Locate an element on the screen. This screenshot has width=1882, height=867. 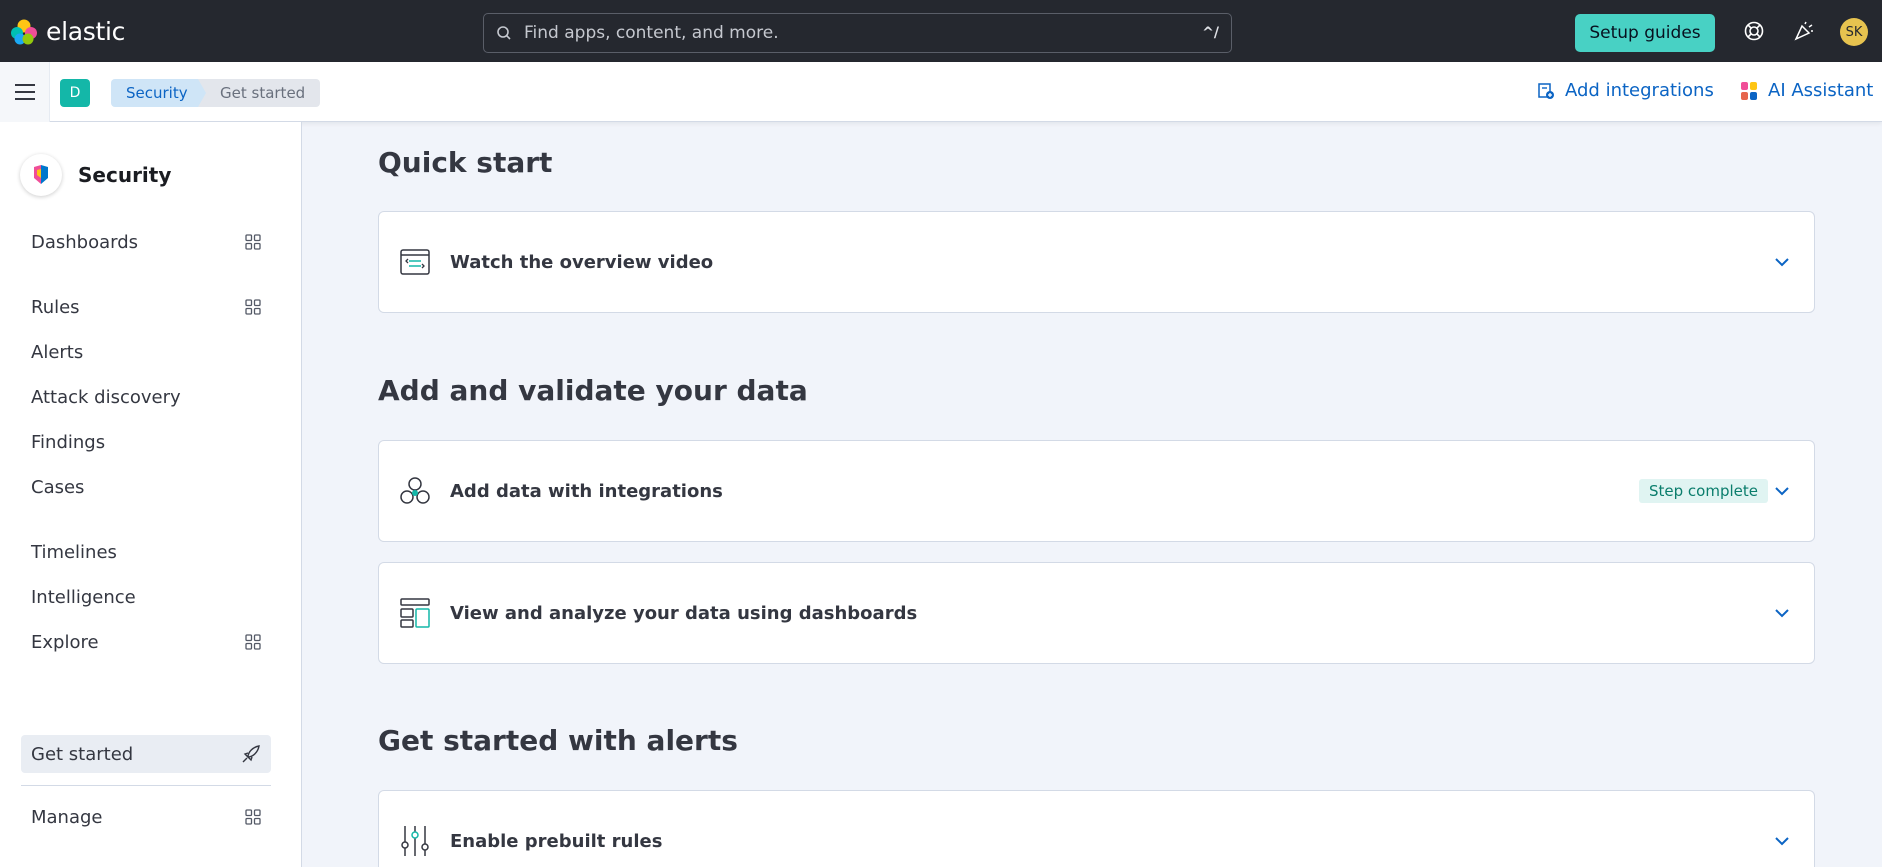
sidebar-item-alerts: Alerts is located at coordinates (146, 352).